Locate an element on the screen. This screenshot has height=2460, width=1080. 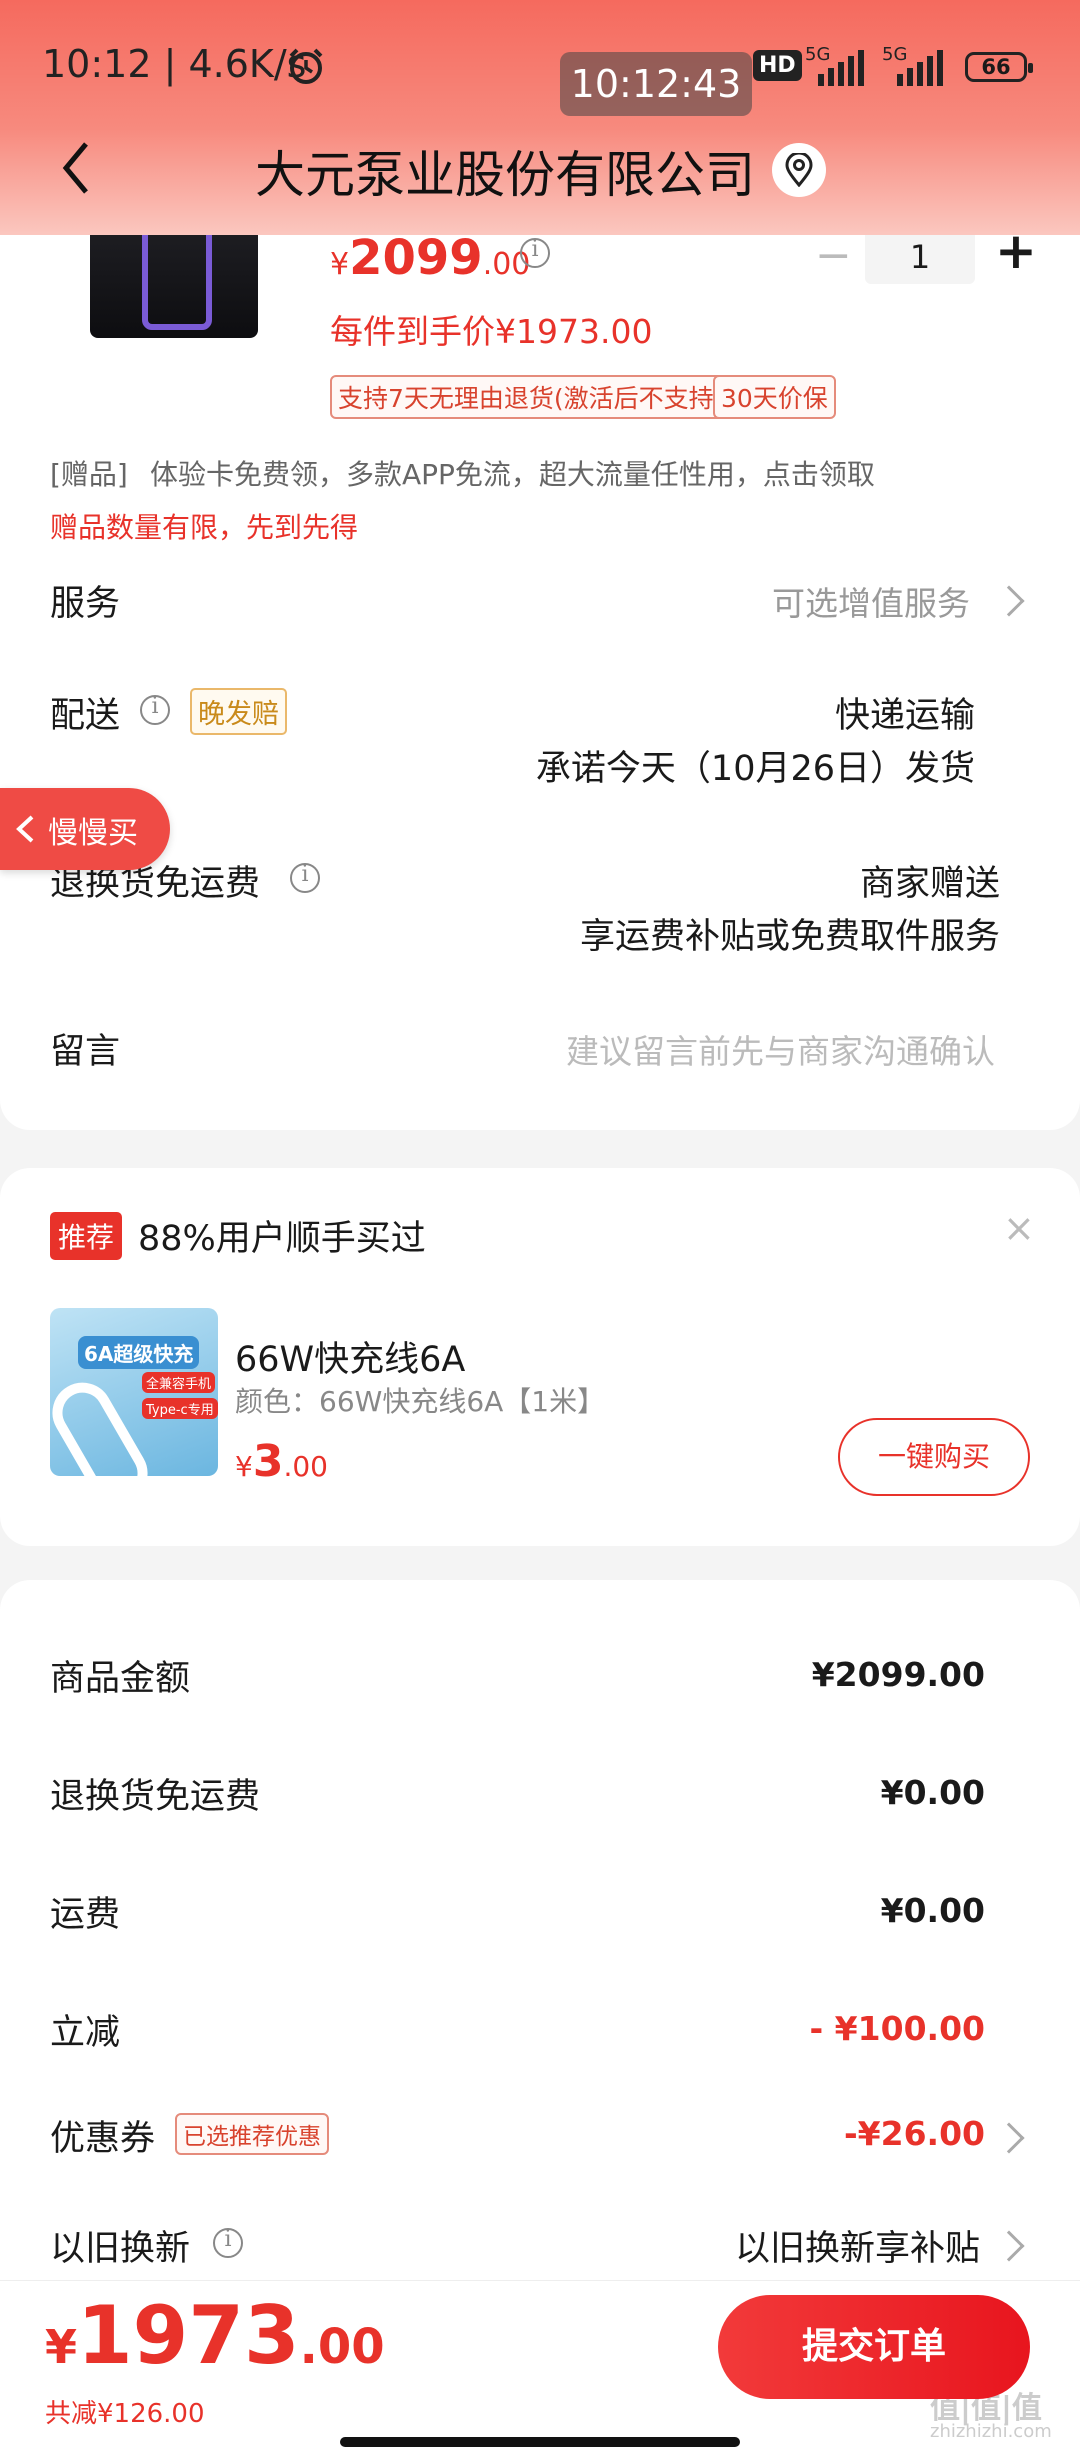
submit-order-button: 提交订单 is located at coordinates (874, 2347).